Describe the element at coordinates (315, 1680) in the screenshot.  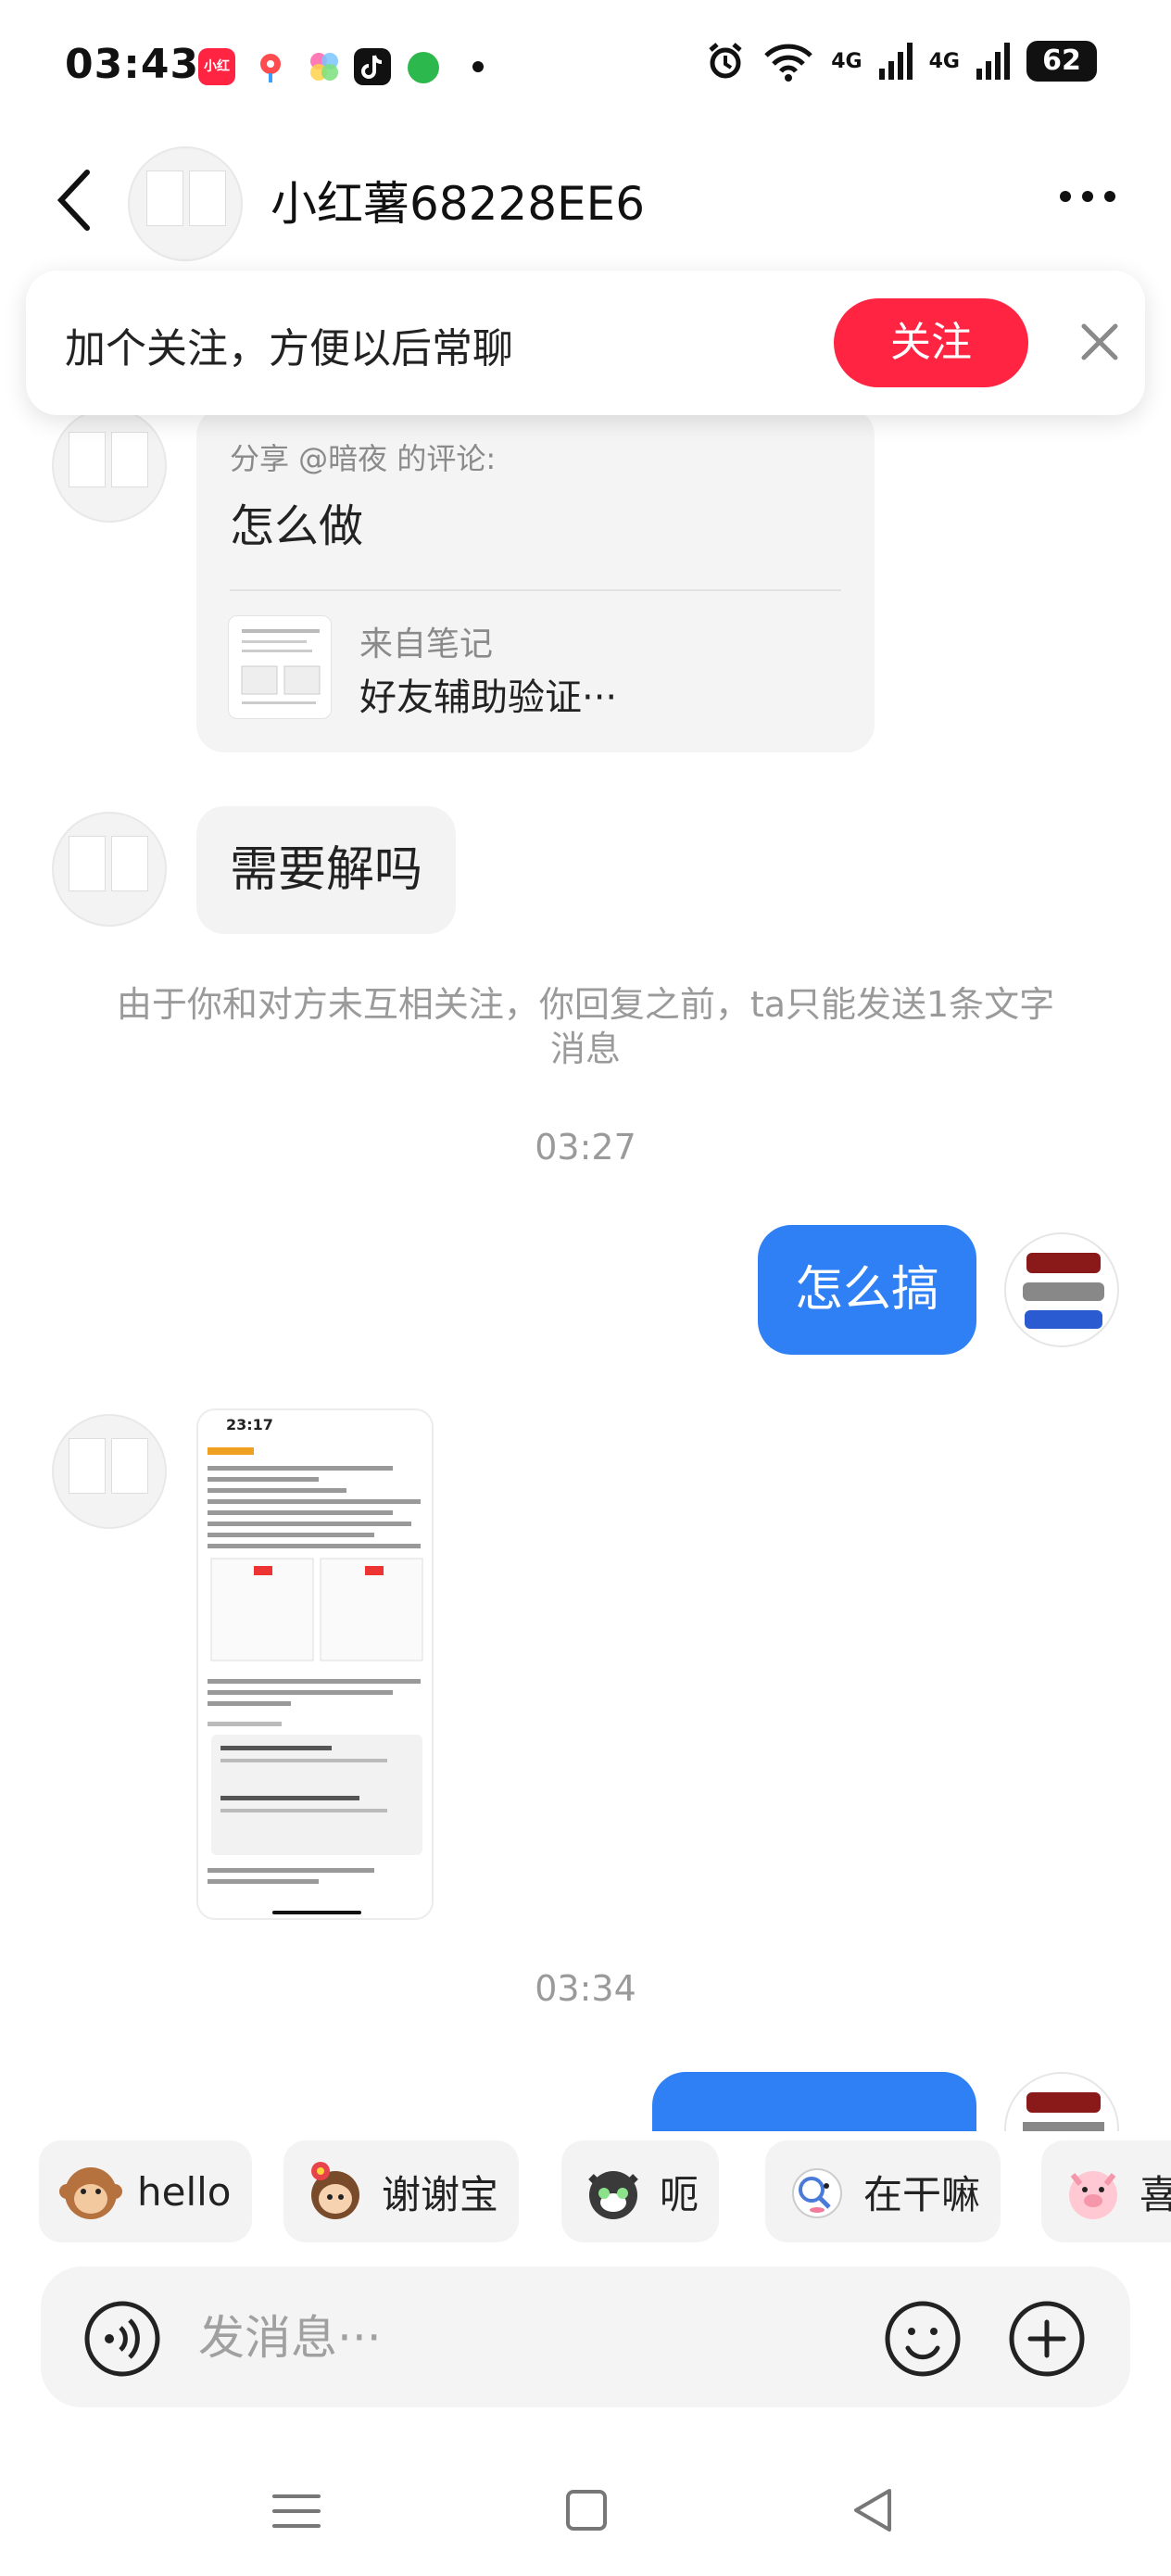
I see `screenshot-thumbnail` at that location.